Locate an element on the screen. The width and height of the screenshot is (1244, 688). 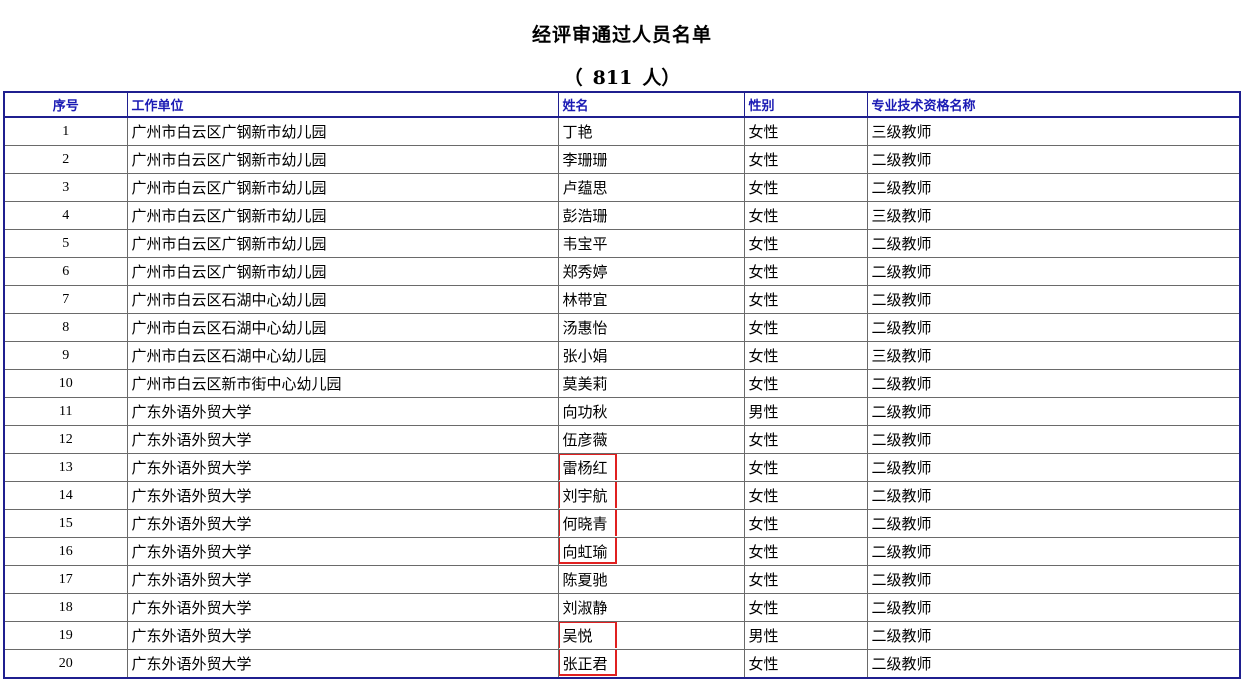
cell-name-highlighted: 吴悦 is located at coordinates (651, 635).